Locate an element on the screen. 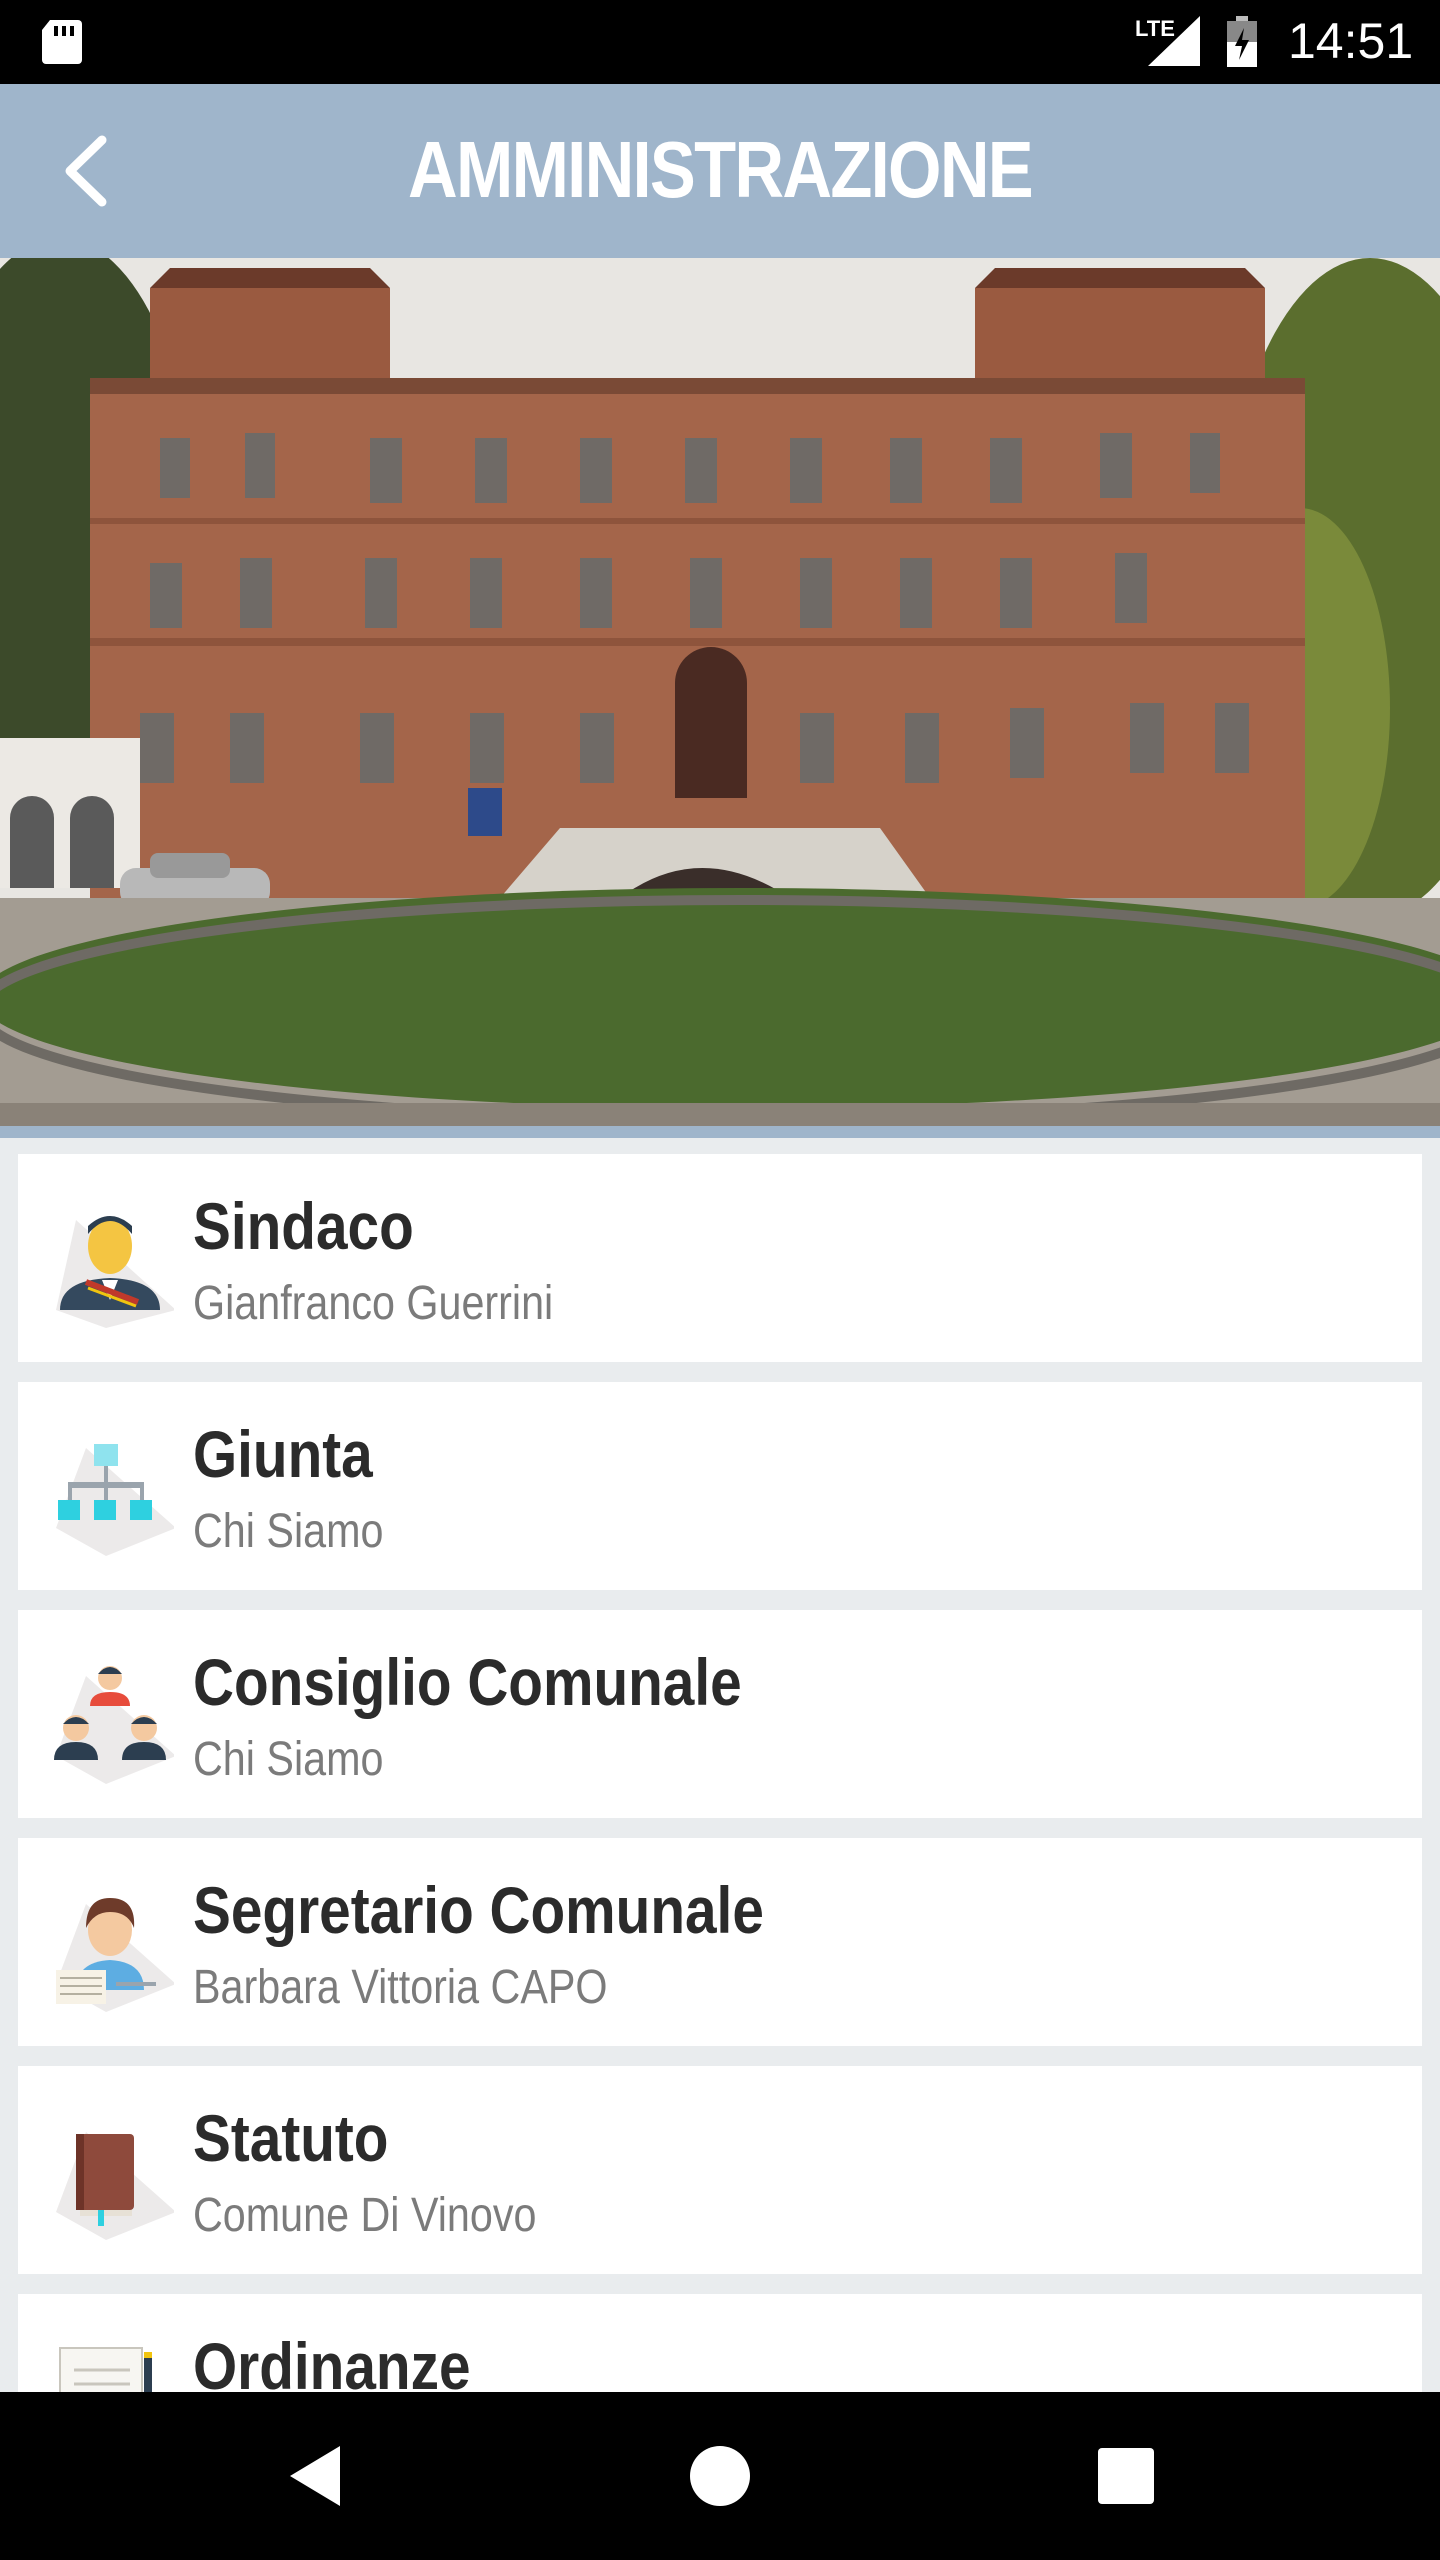 This screenshot has height=2560, width=1440. book-icon is located at coordinates (115, 2186).